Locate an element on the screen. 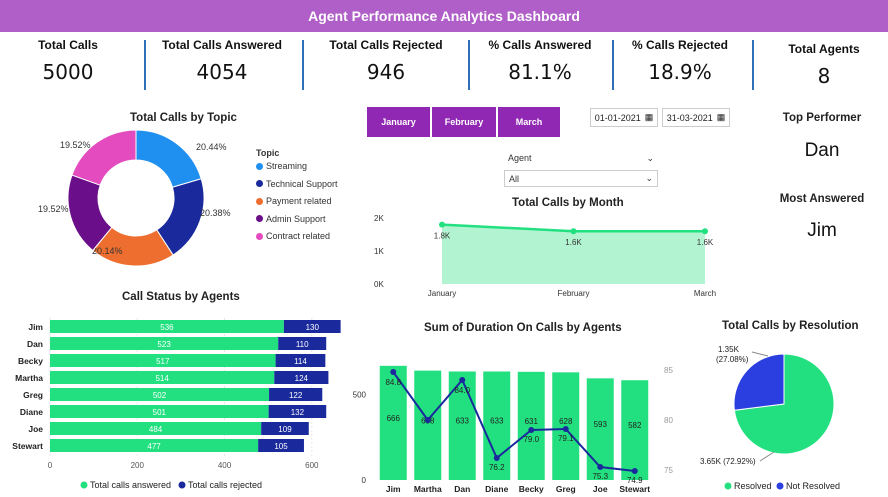  legend-label: Total calls answered is located at coordinates (130, 485).